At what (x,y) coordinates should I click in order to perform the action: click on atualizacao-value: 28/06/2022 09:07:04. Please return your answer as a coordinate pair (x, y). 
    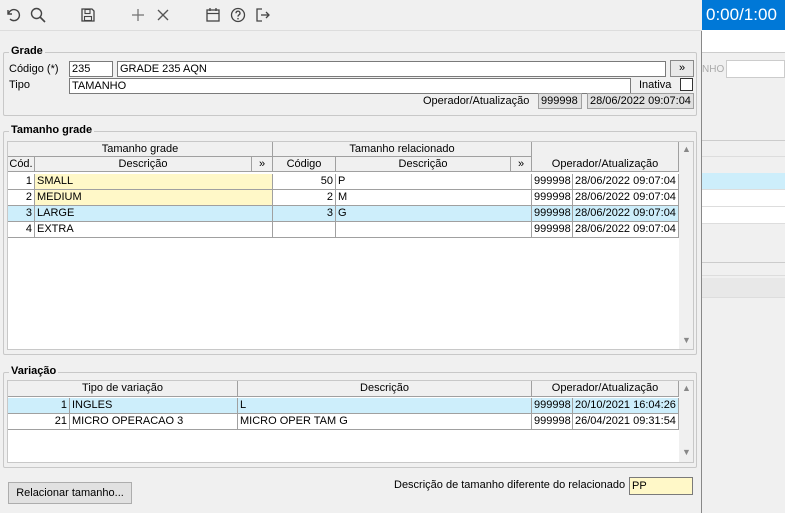
    Looking at the image, I should click on (640, 101).